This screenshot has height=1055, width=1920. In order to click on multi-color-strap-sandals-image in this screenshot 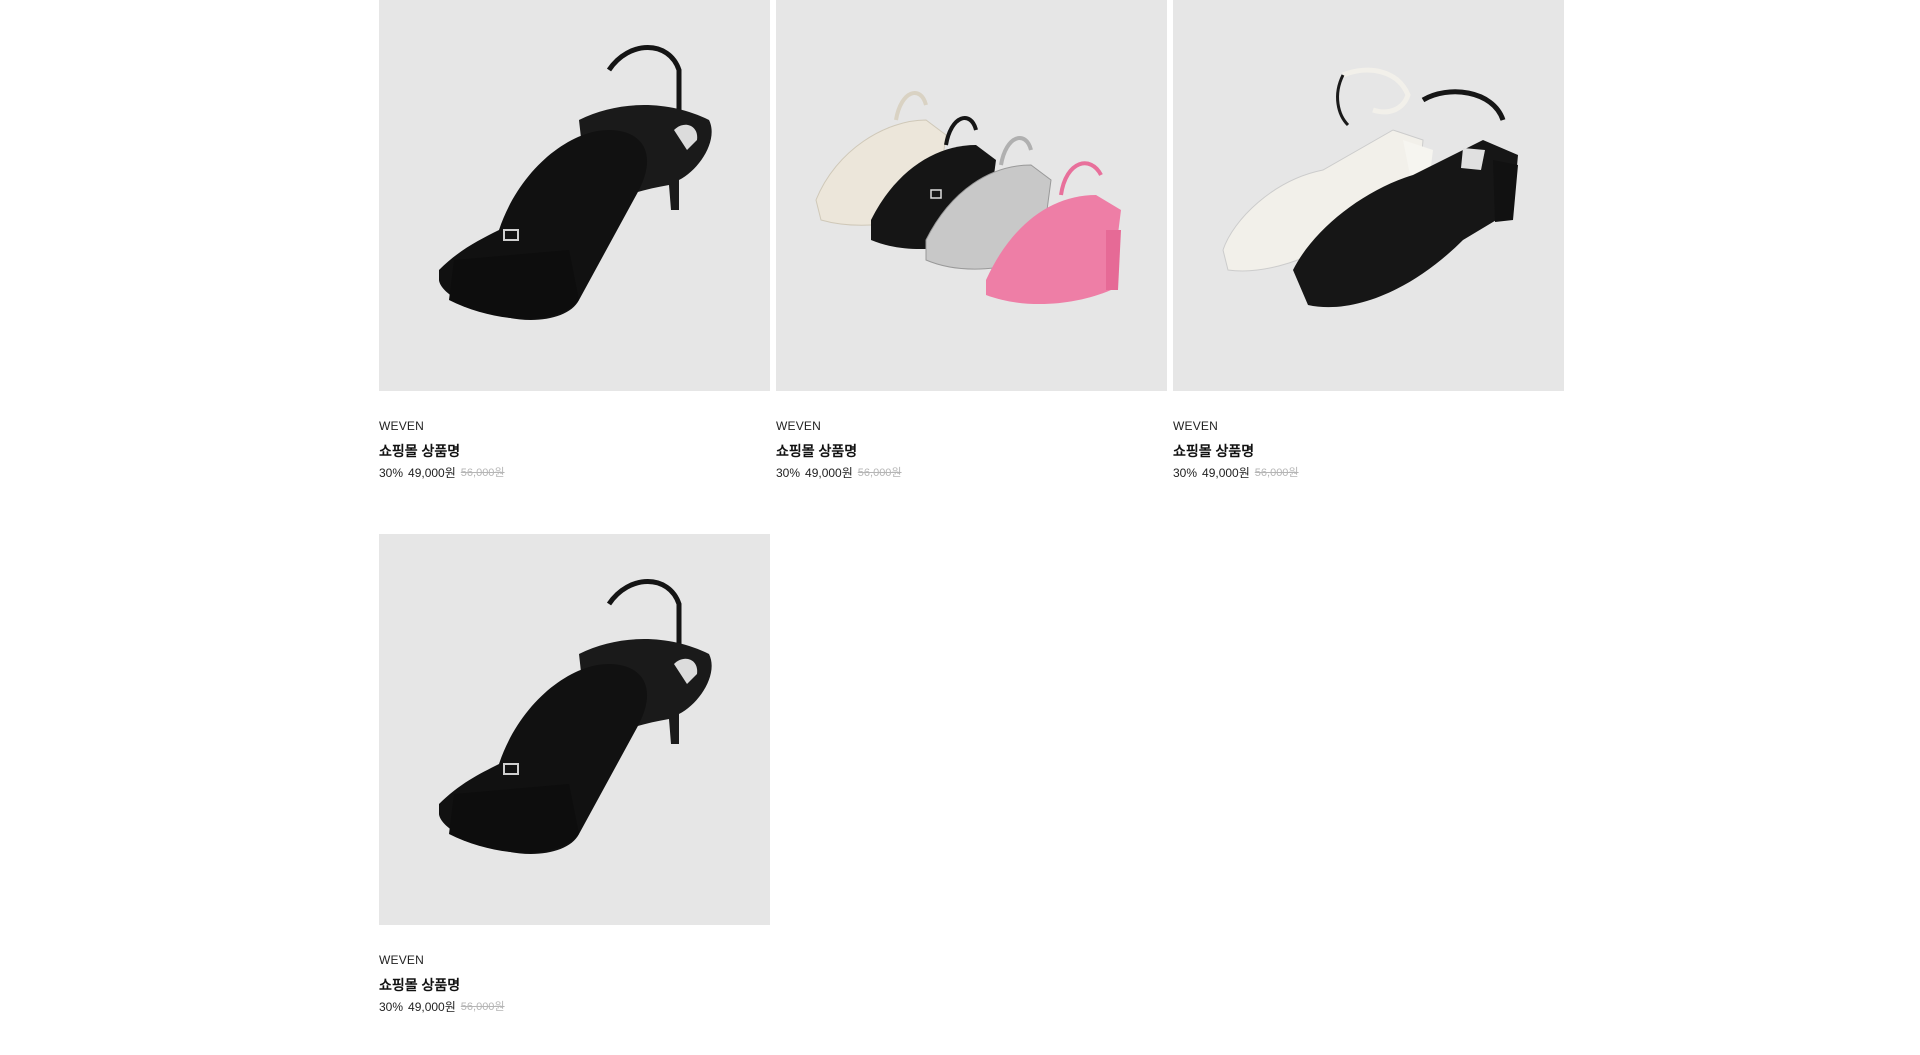, I will do `click(968, 198)`.